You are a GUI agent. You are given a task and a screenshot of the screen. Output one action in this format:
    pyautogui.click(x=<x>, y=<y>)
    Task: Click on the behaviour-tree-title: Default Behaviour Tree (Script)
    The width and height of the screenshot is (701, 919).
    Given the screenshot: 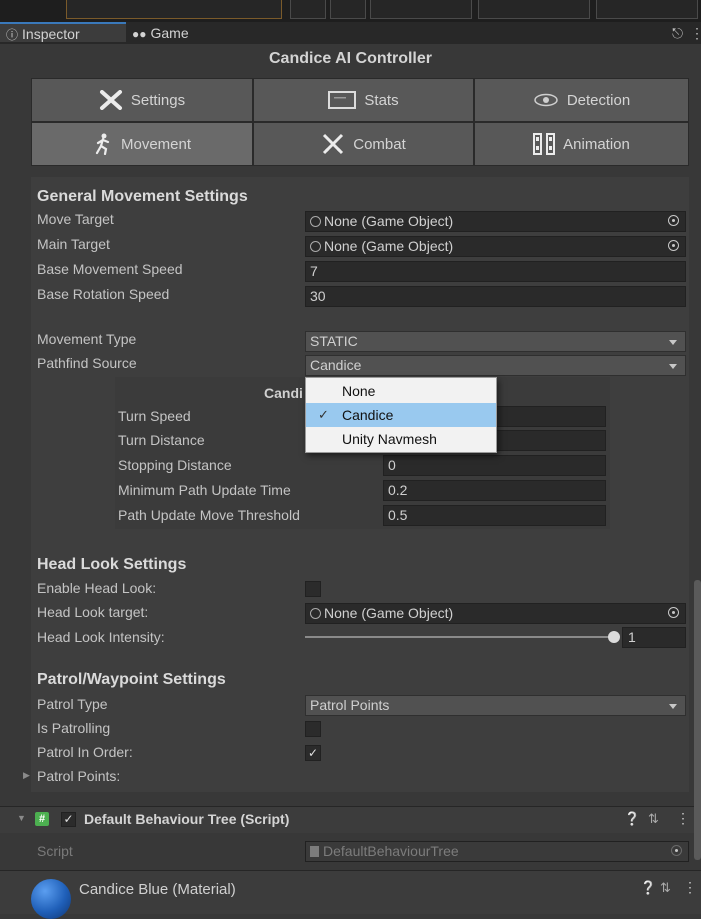 What is the action you would take?
    pyautogui.click(x=187, y=819)
    